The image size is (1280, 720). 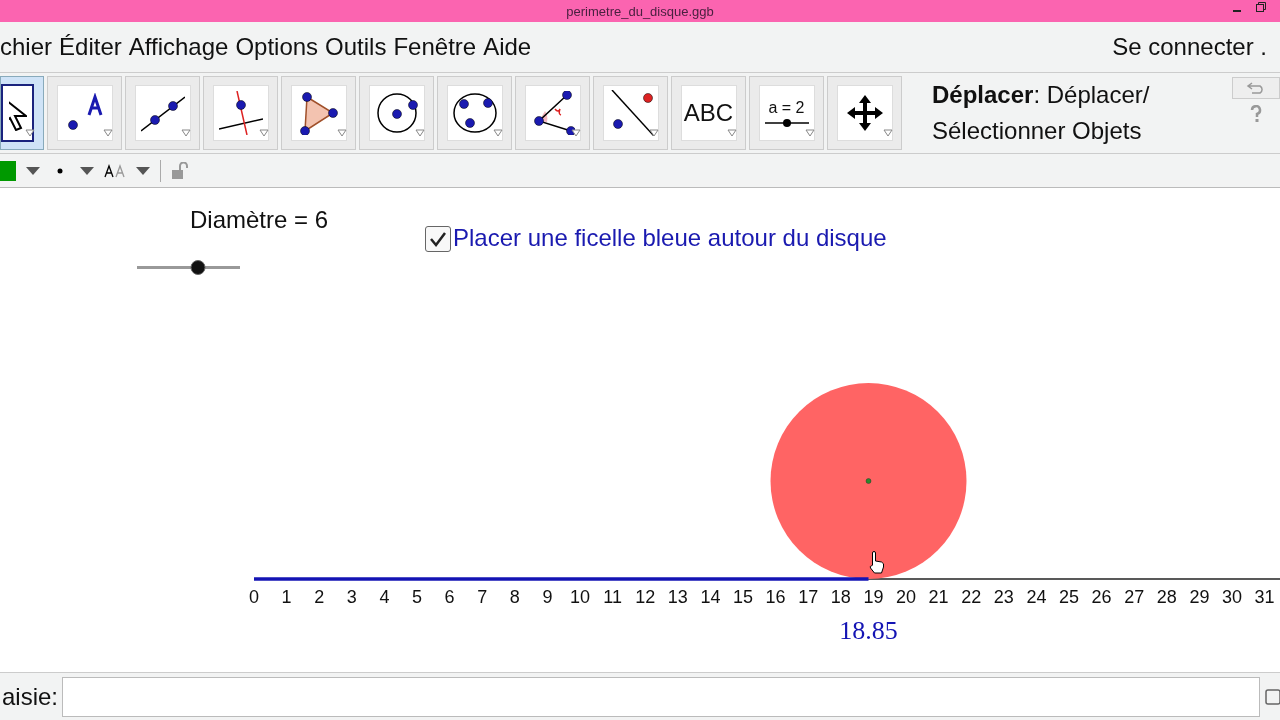 What do you see at coordinates (8, 170) in the screenshot?
I see `color-swatch` at bounding box center [8, 170].